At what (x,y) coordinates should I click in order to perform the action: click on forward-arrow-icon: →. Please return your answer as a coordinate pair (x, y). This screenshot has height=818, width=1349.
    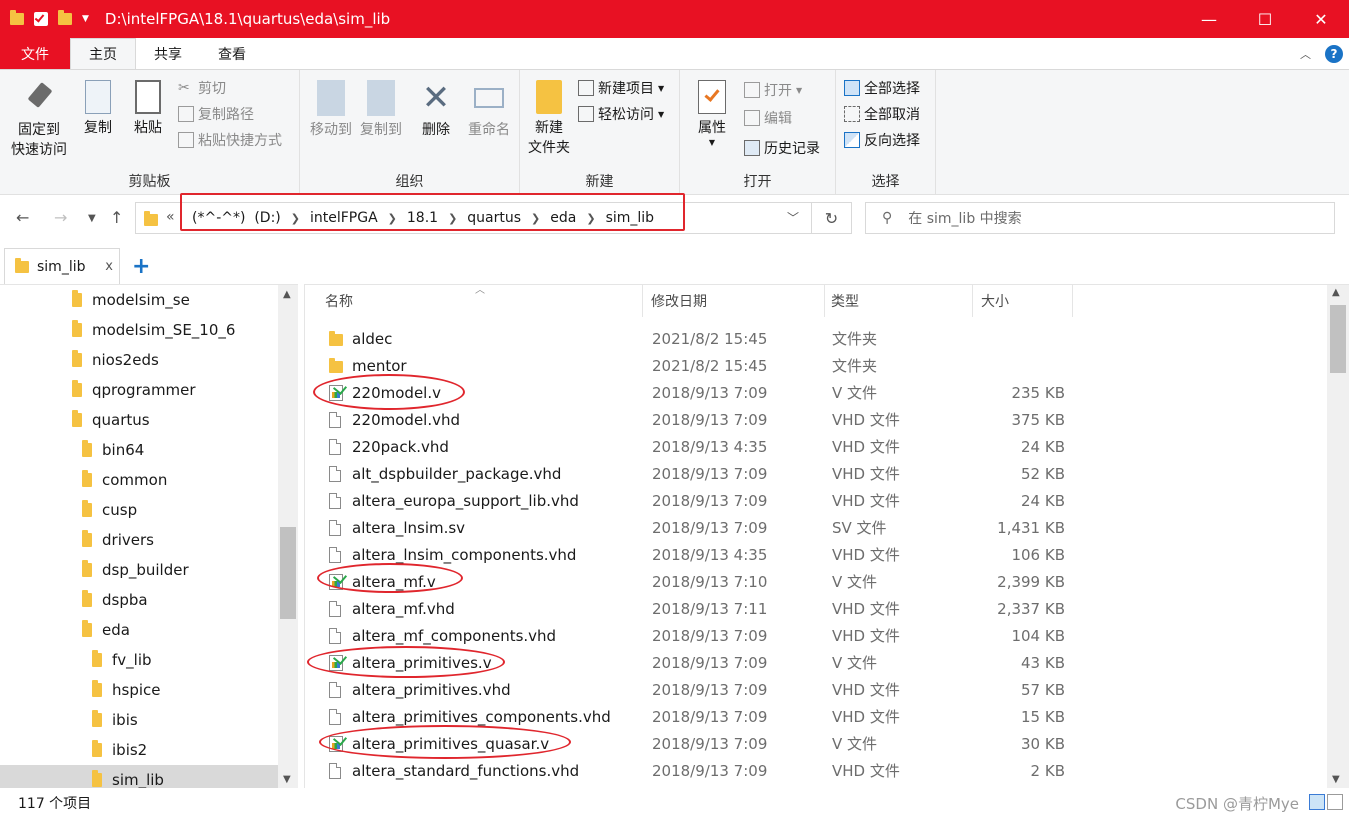
    Looking at the image, I should click on (60, 217).